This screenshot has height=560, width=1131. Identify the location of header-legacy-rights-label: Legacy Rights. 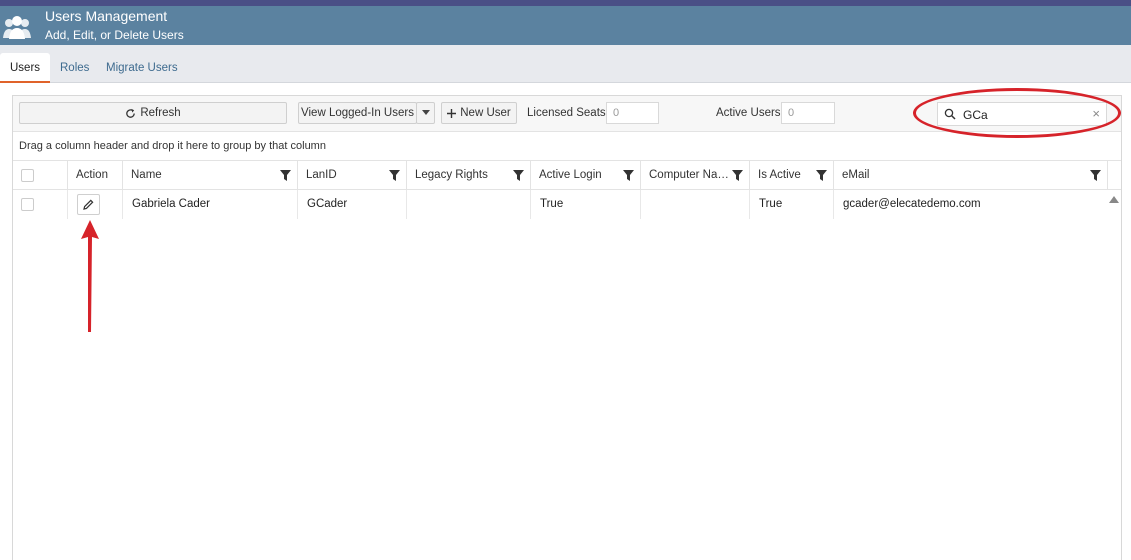
(451, 175).